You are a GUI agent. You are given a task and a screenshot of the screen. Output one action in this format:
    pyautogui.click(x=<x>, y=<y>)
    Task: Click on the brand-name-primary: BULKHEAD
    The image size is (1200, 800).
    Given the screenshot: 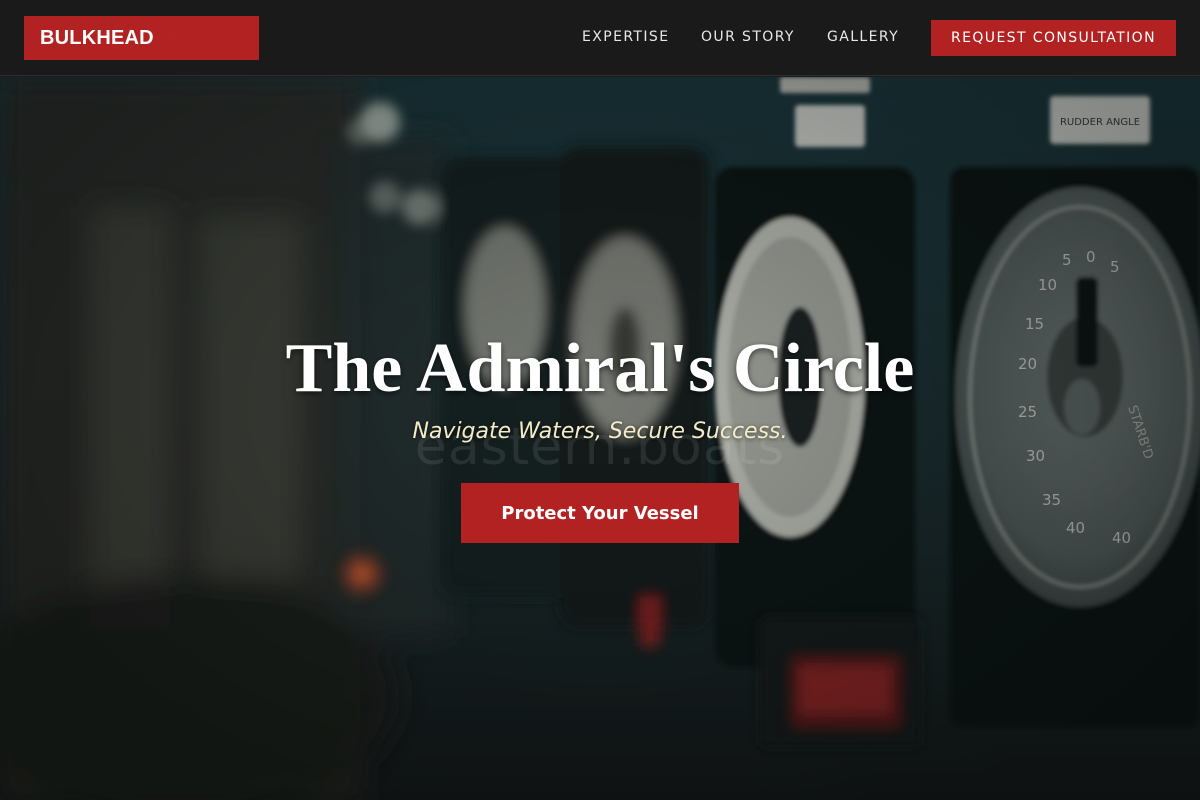 What is the action you would take?
    pyautogui.click(x=97, y=37)
    